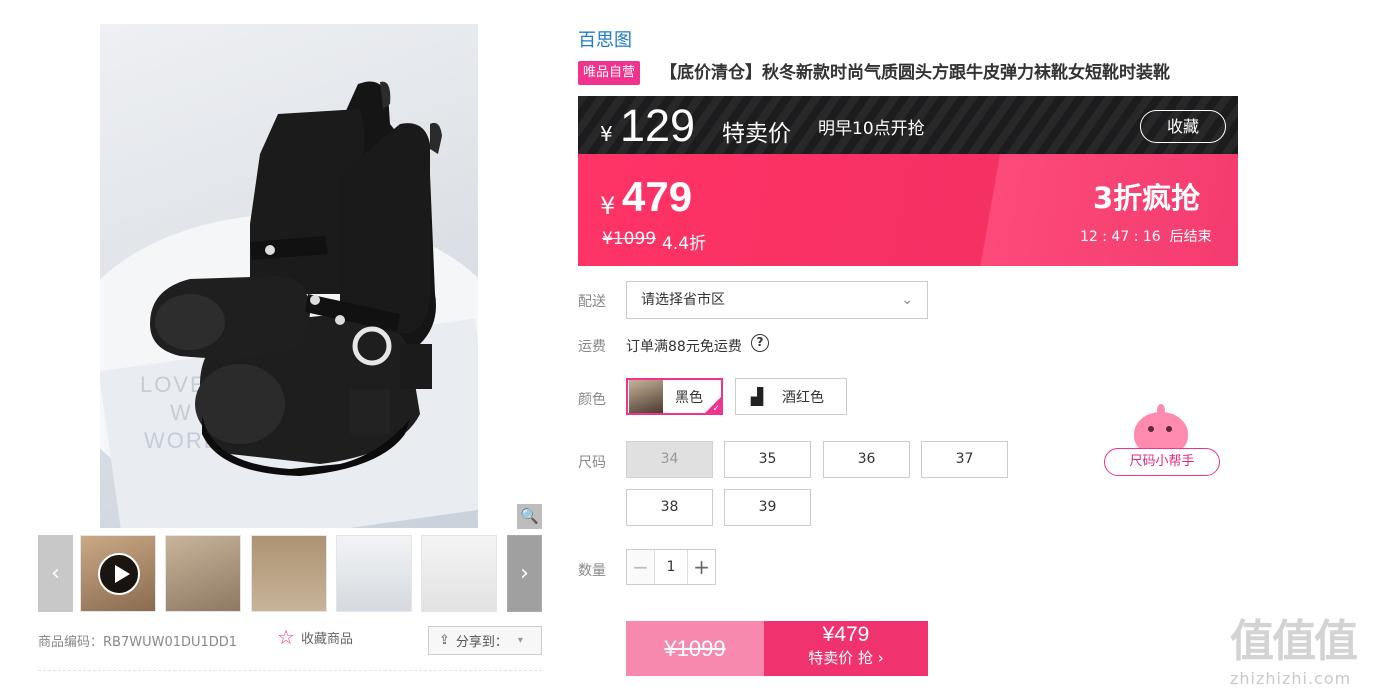  I want to click on presale-price: 129, so click(658, 125).